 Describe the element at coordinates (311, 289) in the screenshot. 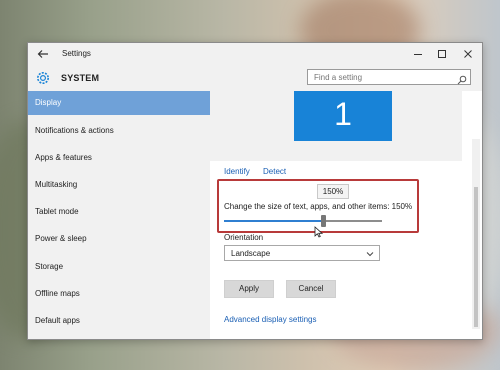

I see `cancel-button: Cancel` at that location.